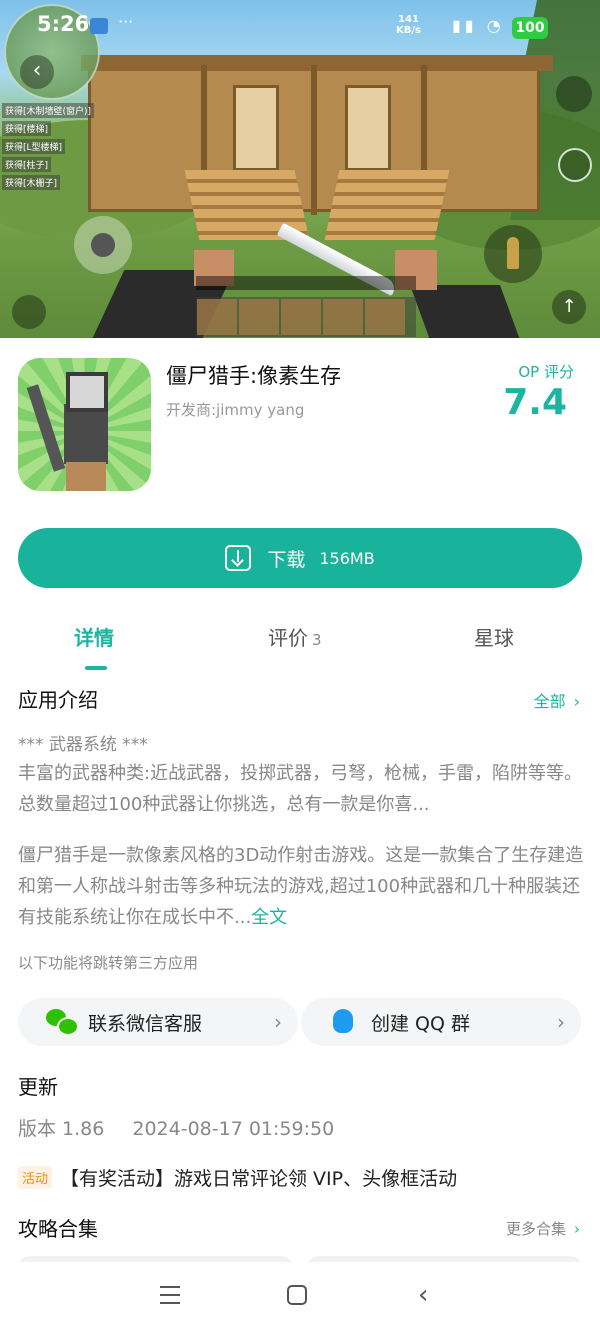  What do you see at coordinates (170, 1295) in the screenshot?
I see `menu-icon` at bounding box center [170, 1295].